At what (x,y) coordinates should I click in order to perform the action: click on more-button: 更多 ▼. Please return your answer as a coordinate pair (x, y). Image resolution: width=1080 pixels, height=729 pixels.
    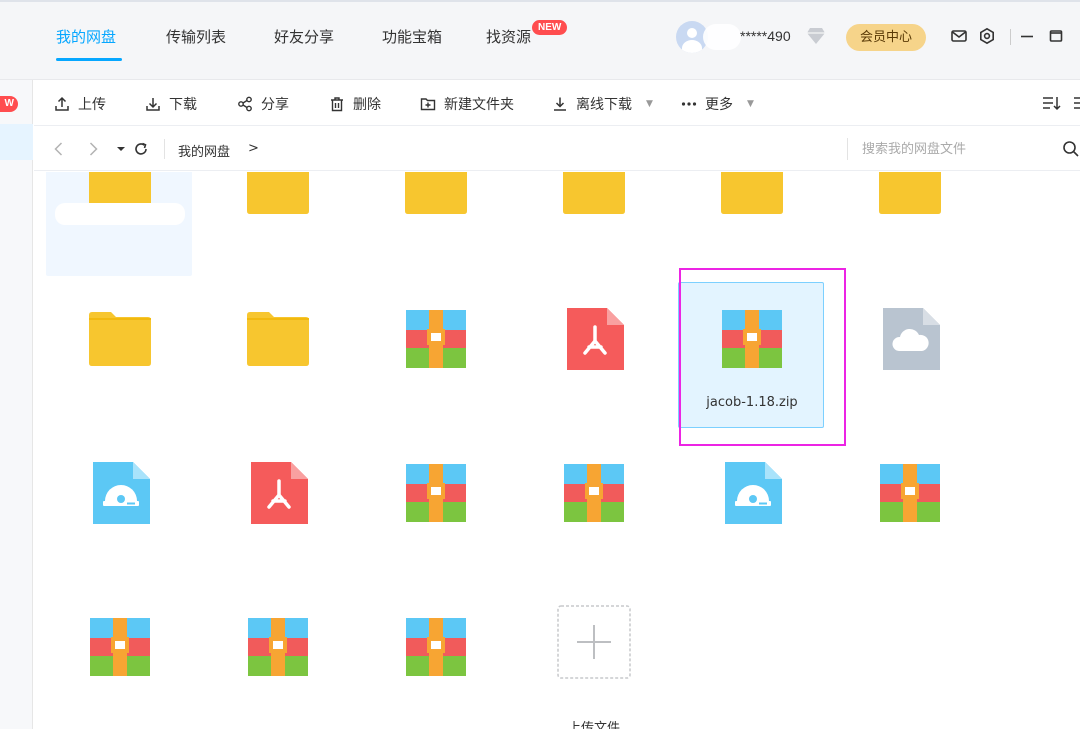
    Looking at the image, I should click on (717, 104).